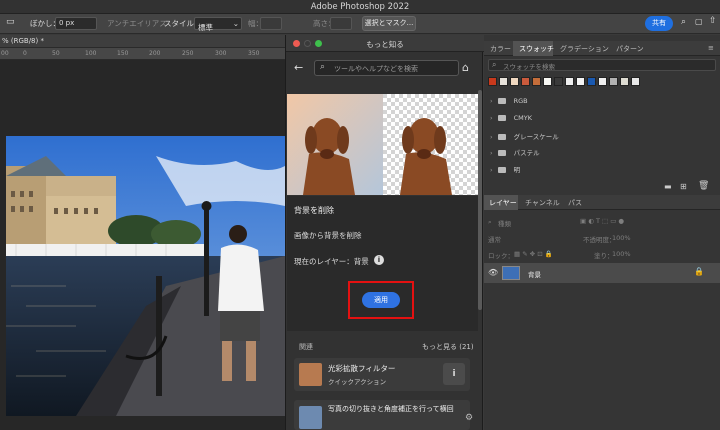 The width and height of the screenshot is (720, 430). Describe the element at coordinates (221, 53) in the screenshot. I see `ruler-tick: 300` at that location.